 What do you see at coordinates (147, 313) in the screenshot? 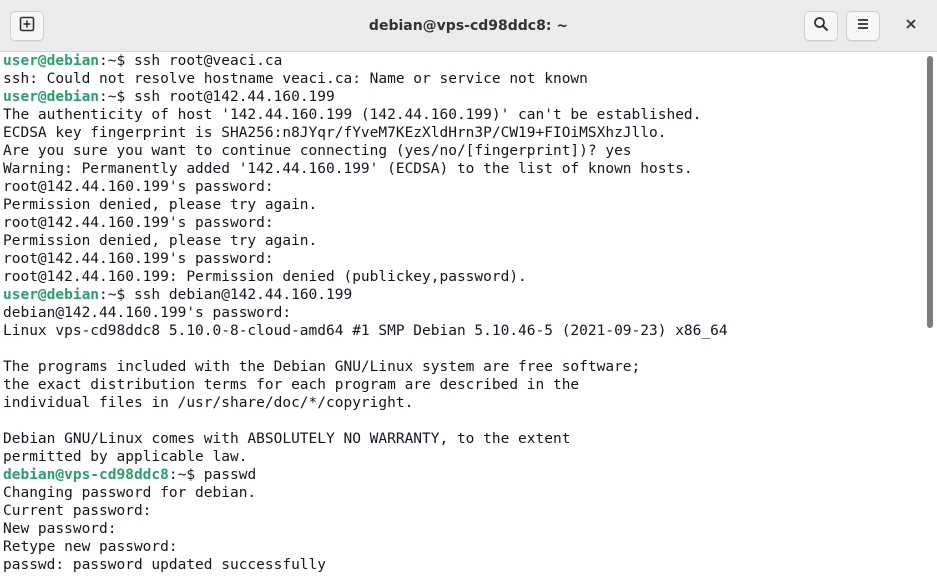
I see `output-line: debian@142.44.160.199's password:` at bounding box center [147, 313].